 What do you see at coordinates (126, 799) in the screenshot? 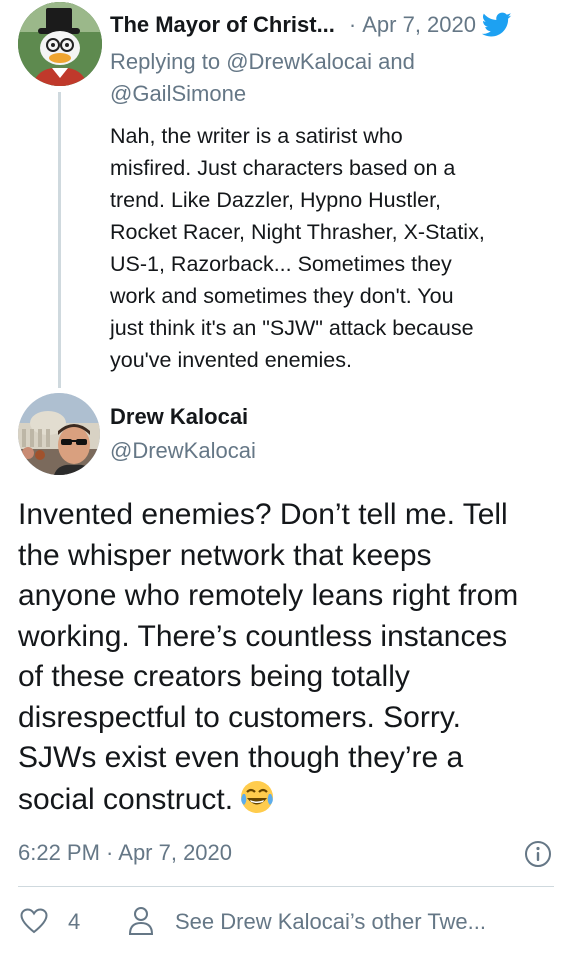
I see `main-text-line: social construct.` at bounding box center [126, 799].